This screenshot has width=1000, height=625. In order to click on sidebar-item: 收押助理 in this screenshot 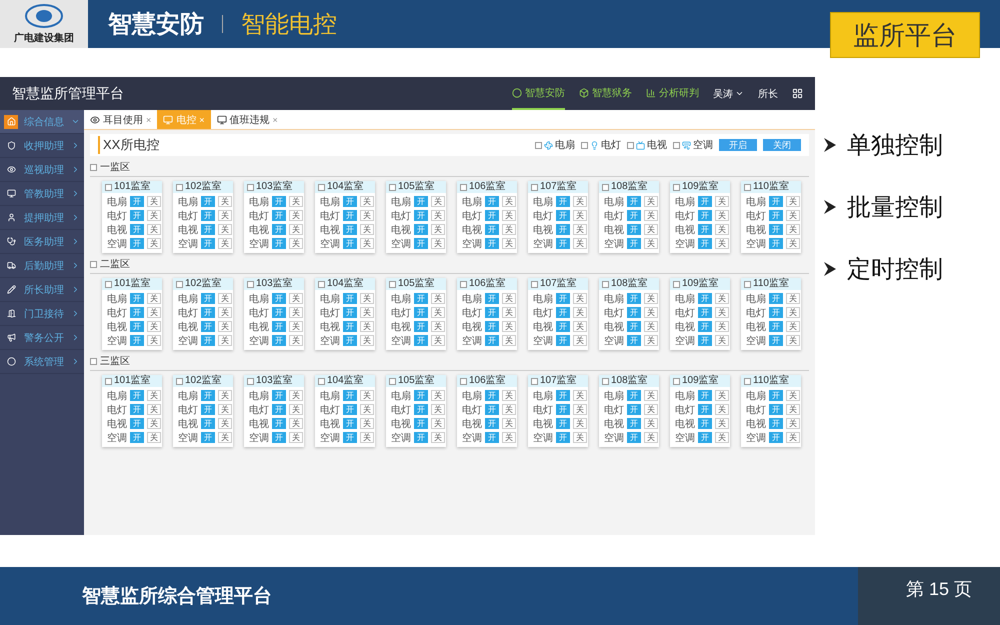, I will do `click(42, 146)`.